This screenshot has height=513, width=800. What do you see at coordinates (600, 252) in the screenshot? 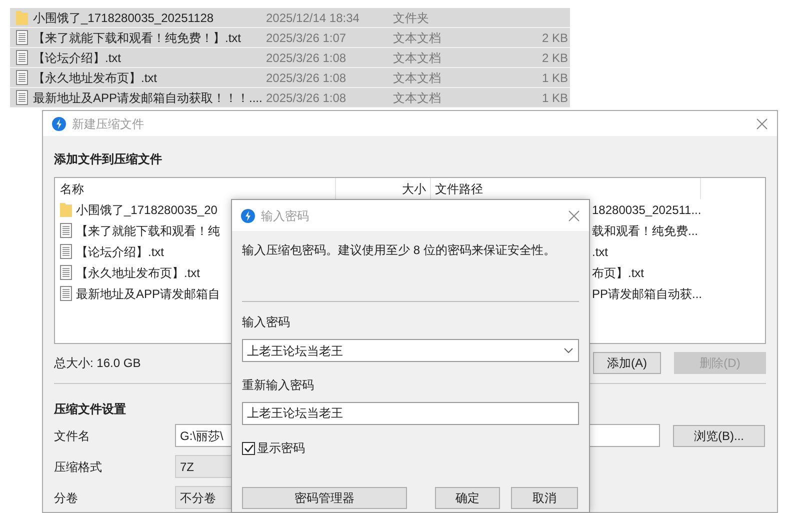
I see `list-item-path: .txt` at bounding box center [600, 252].